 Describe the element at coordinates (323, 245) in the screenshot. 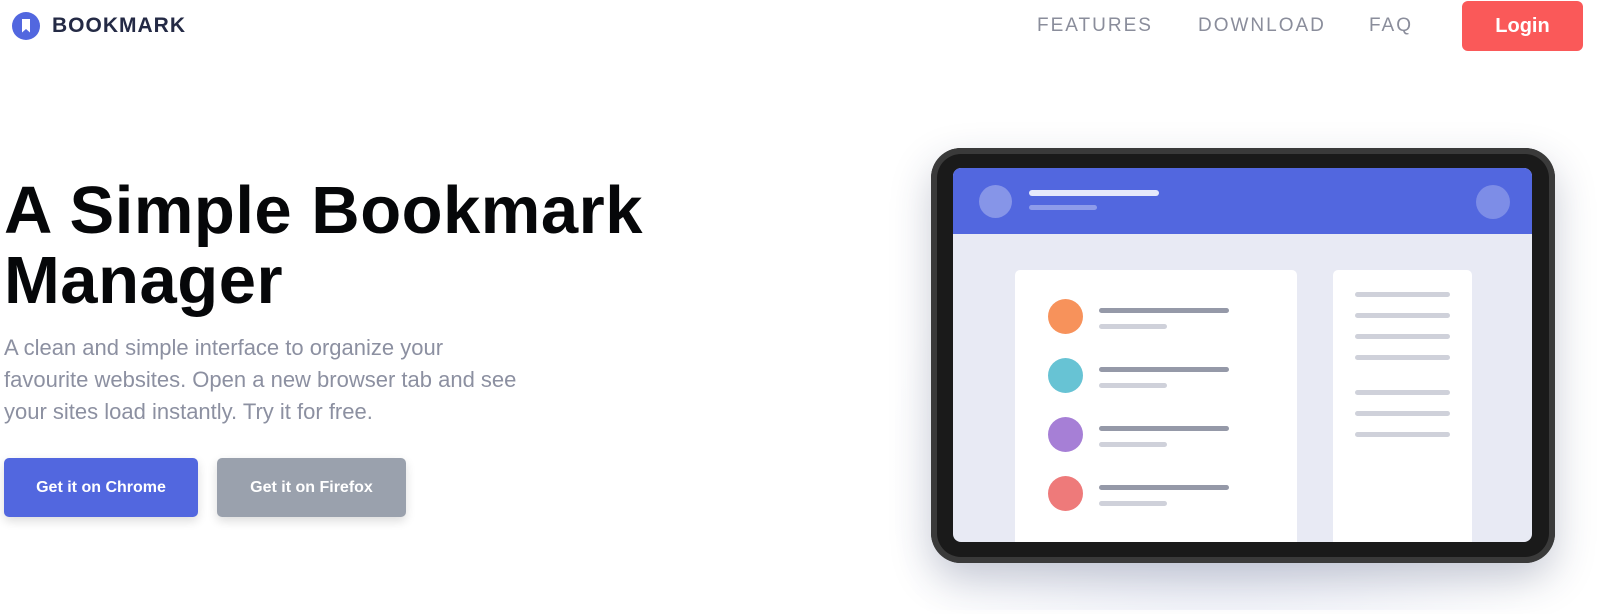

I see `hero-title: A Simple Bookmark Manager` at that location.